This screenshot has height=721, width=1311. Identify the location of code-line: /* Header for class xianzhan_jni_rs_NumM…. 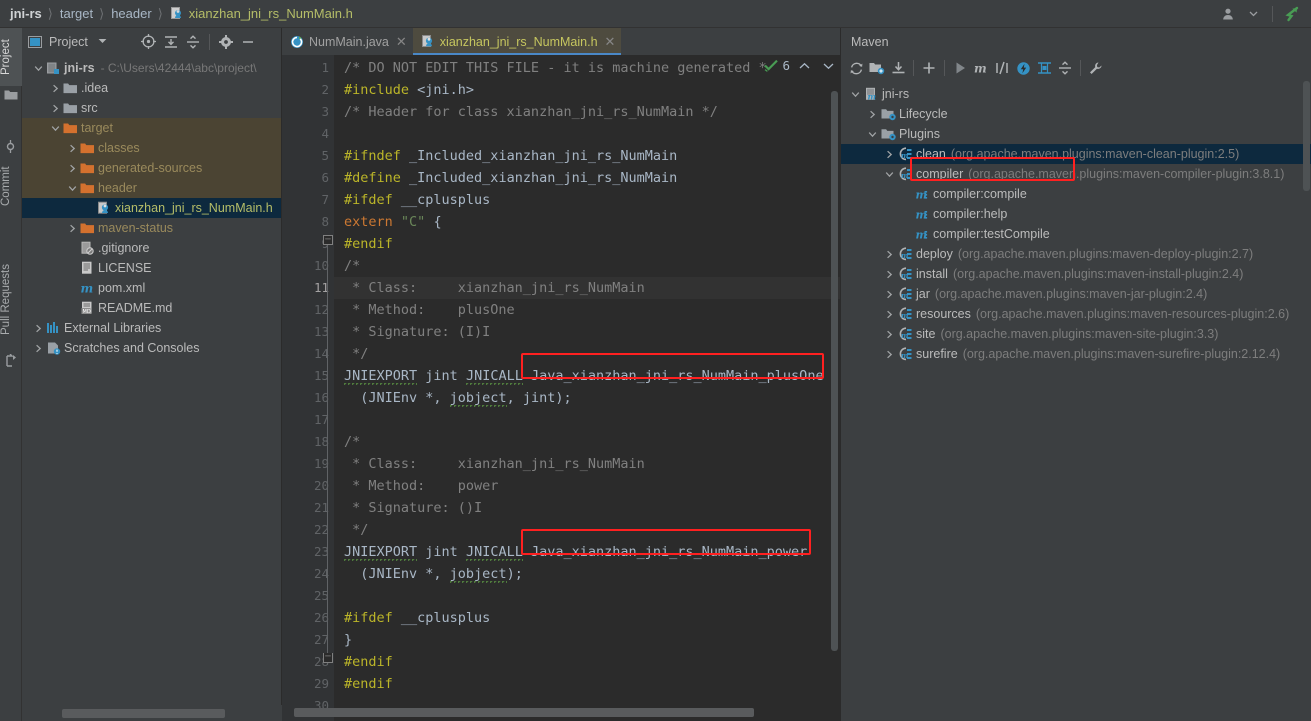
(587, 112).